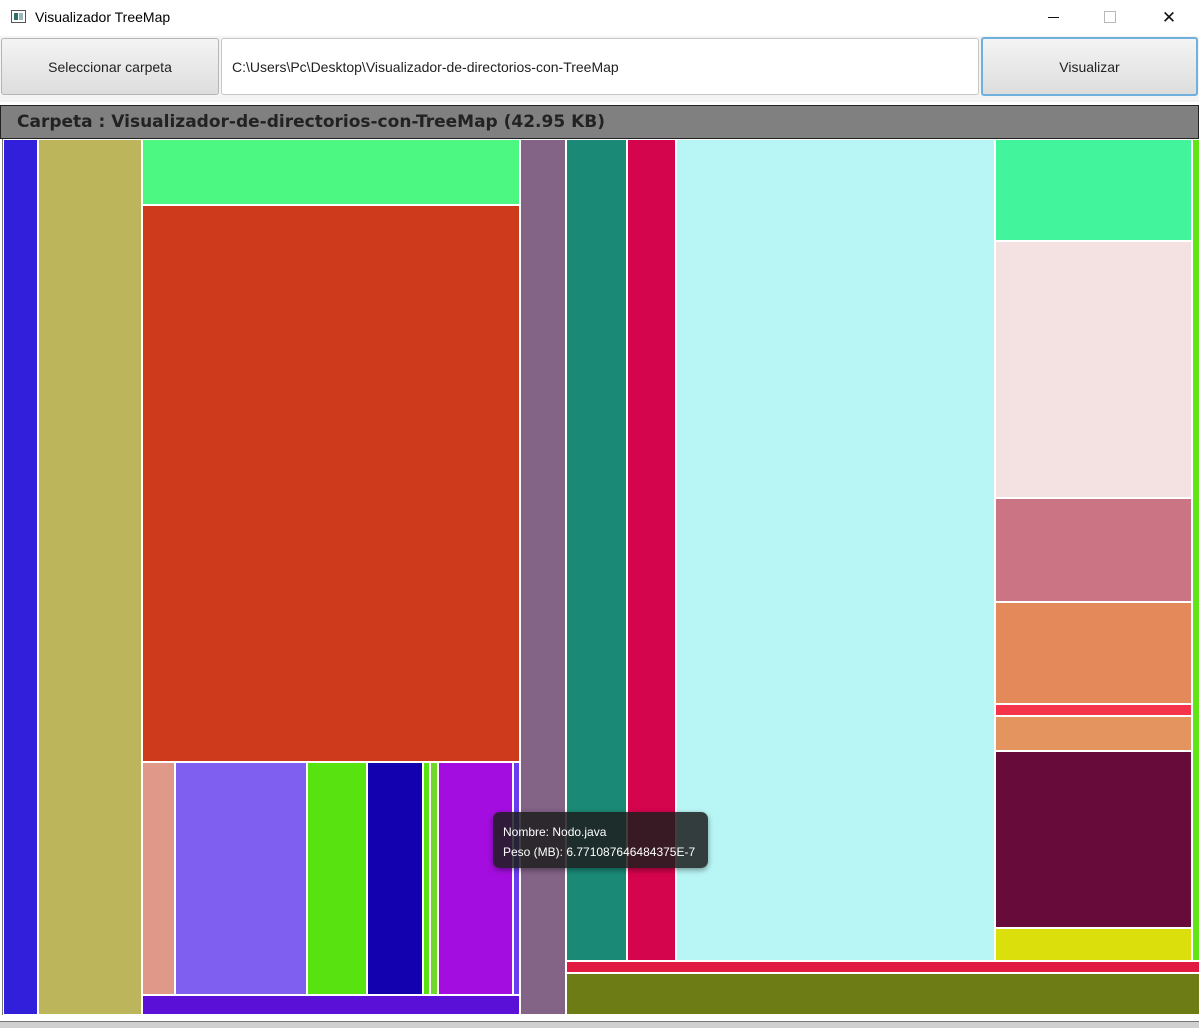 The width and height of the screenshot is (1199, 1028). What do you see at coordinates (103, 17) in the screenshot?
I see `window-title: Visualizador TreeMap` at bounding box center [103, 17].